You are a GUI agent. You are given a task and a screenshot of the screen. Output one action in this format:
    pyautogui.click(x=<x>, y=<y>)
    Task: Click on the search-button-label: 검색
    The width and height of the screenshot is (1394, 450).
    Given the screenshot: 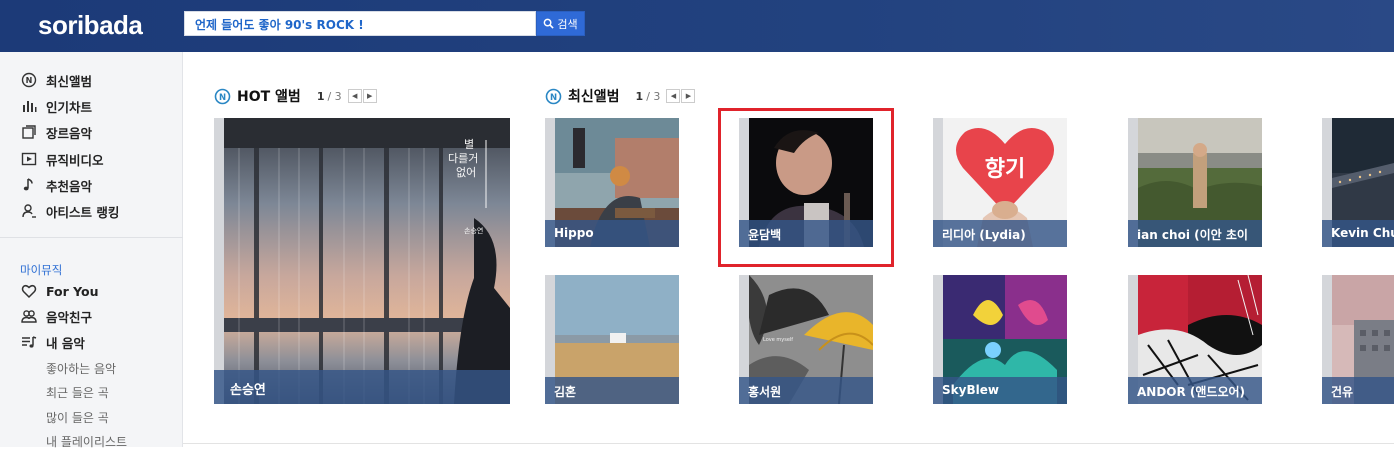 What is the action you would take?
    pyautogui.click(x=567, y=24)
    